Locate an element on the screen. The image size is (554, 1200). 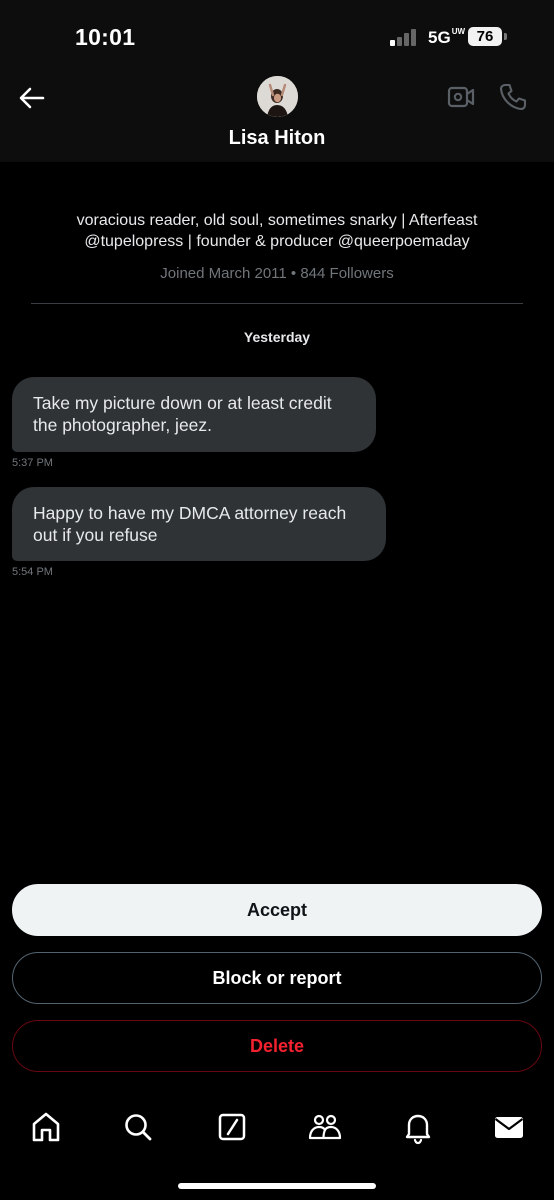
network-label: 5G is located at coordinates (439, 37).